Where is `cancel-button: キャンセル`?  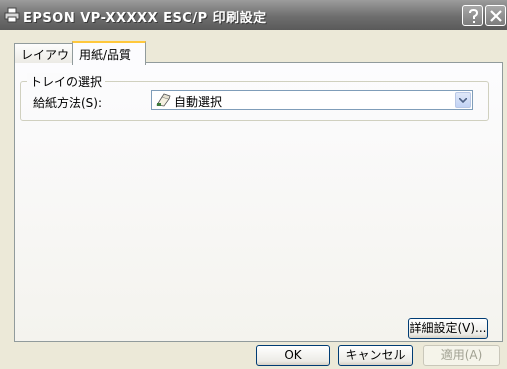 cancel-button: キャンセル is located at coordinates (375, 355).